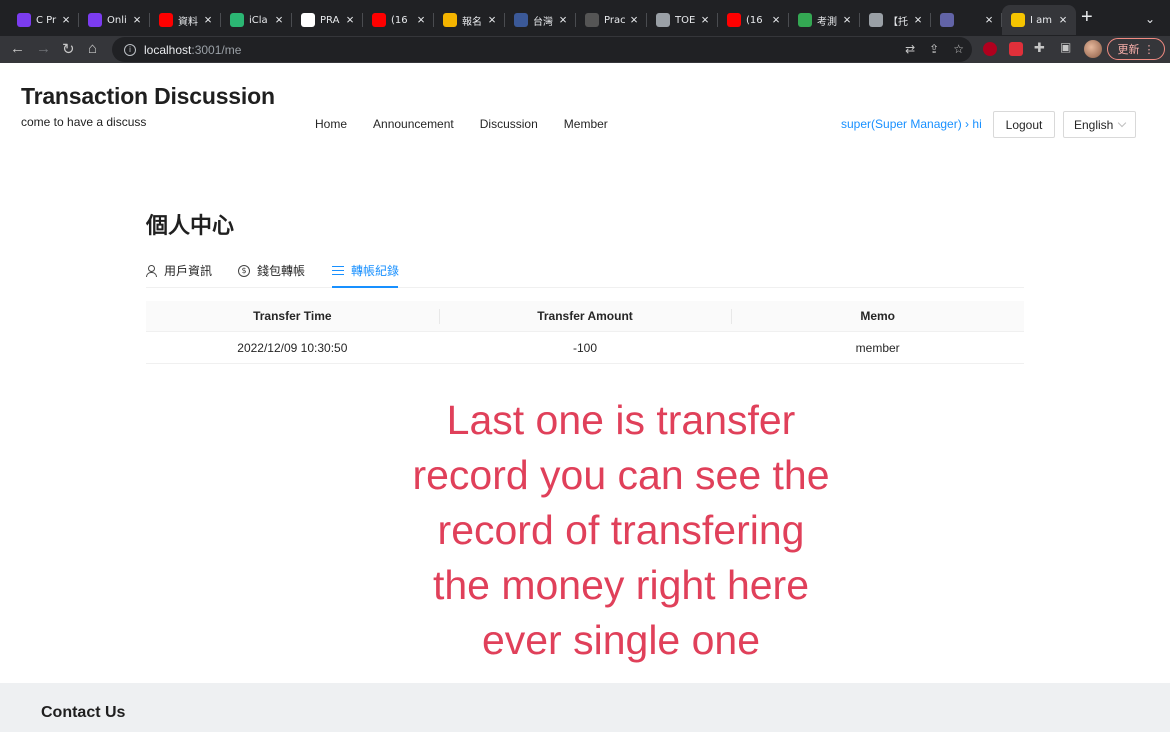  Describe the element at coordinates (1150, 19) in the screenshot. I see `tab-search-chevron-icon: ⌄` at that location.